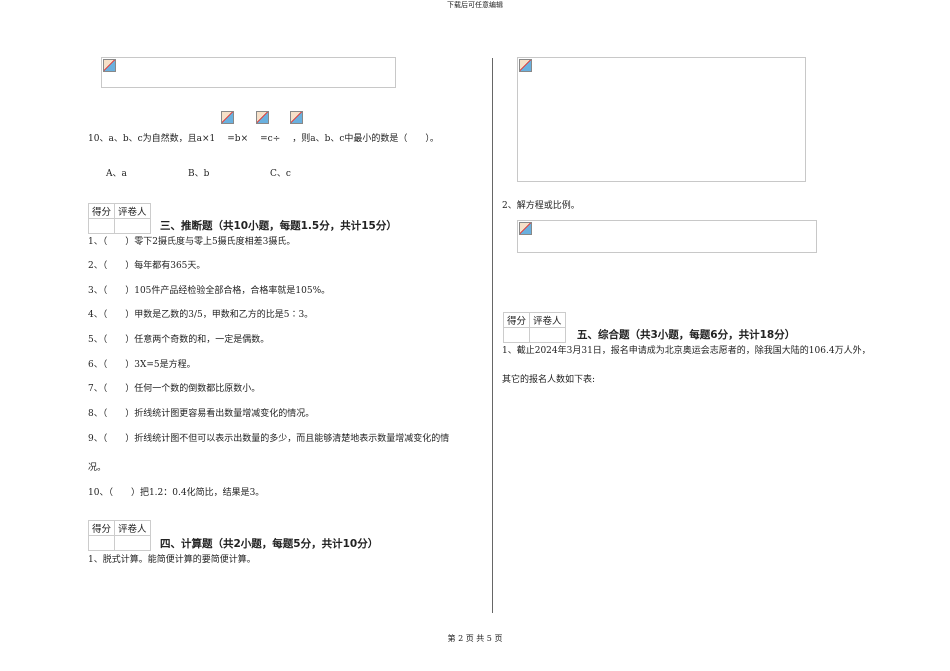 This screenshot has width=950, height=671. I want to click on section-5-question-1-cont: 其它的报名人数如下表:, so click(549, 380).